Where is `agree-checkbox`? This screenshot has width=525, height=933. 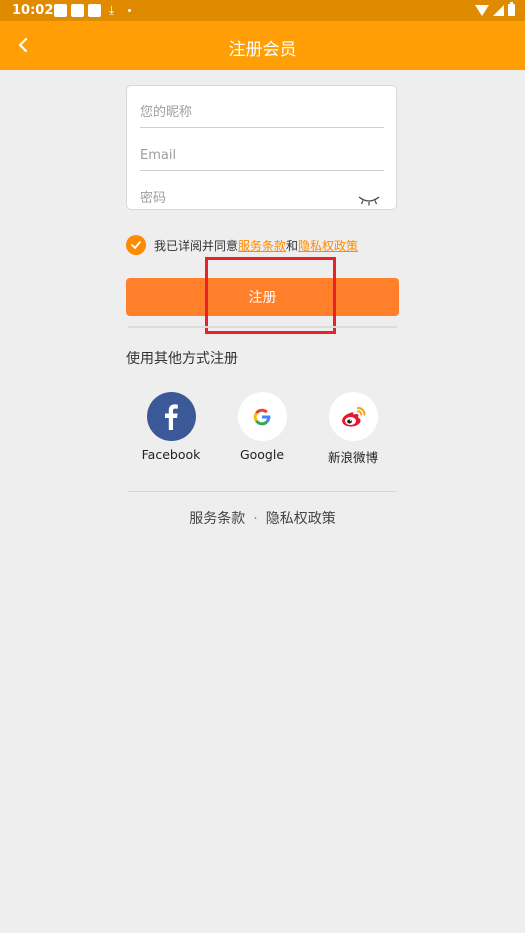
agree-checkbox is located at coordinates (136, 245).